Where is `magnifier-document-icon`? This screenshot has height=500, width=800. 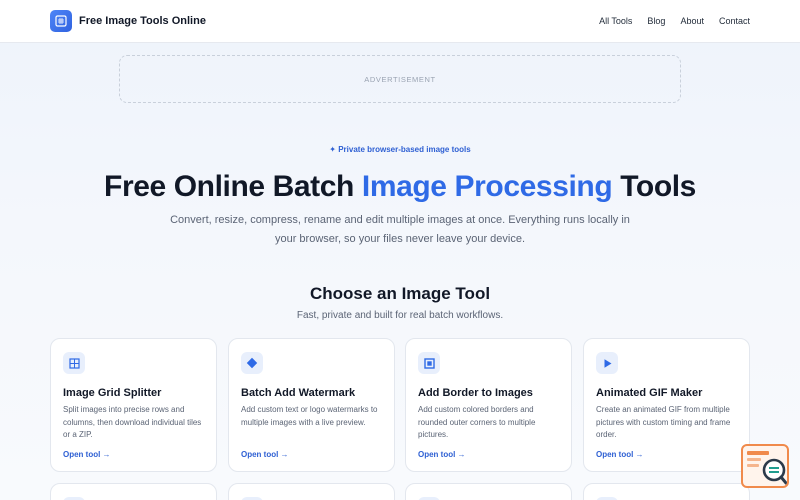 magnifier-document-icon is located at coordinates (767, 468).